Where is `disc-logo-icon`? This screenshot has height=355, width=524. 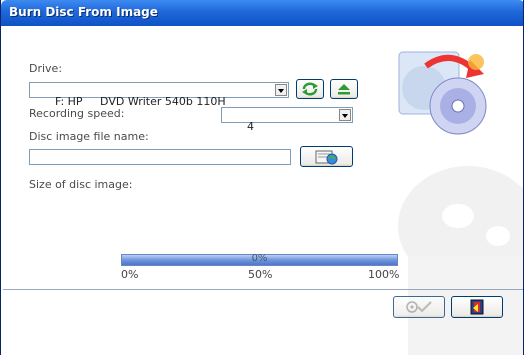 disc-logo-icon is located at coordinates (442, 93).